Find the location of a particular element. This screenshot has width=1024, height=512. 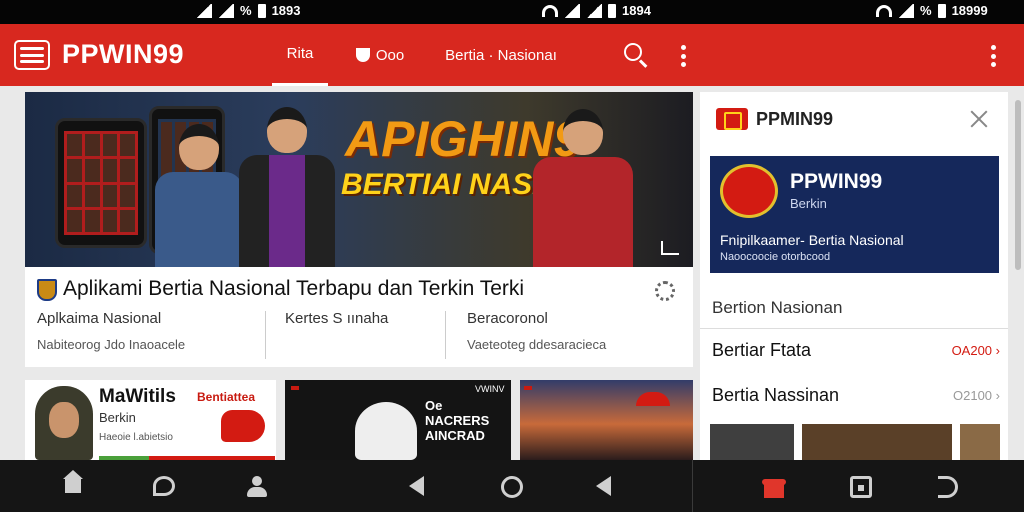

status-group-right: % 18999 is located at coordinates (932, 10).